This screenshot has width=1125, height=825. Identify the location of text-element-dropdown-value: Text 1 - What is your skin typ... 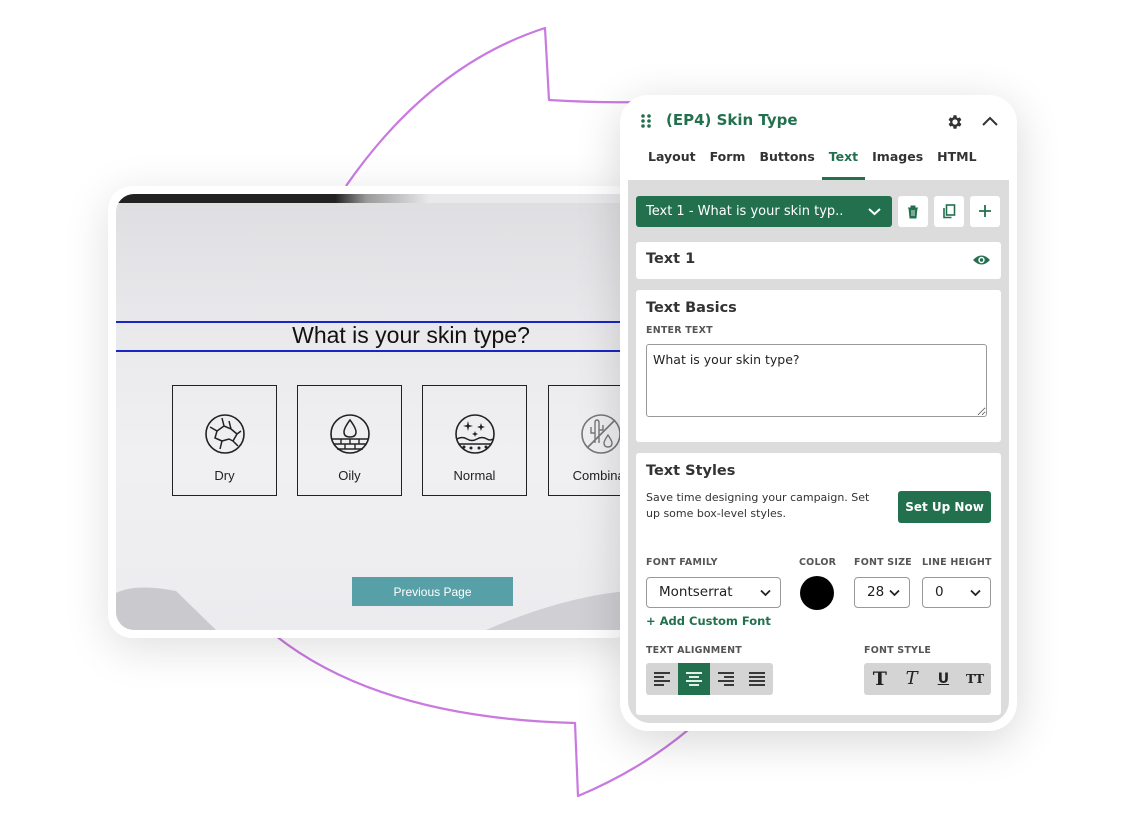
(745, 211).